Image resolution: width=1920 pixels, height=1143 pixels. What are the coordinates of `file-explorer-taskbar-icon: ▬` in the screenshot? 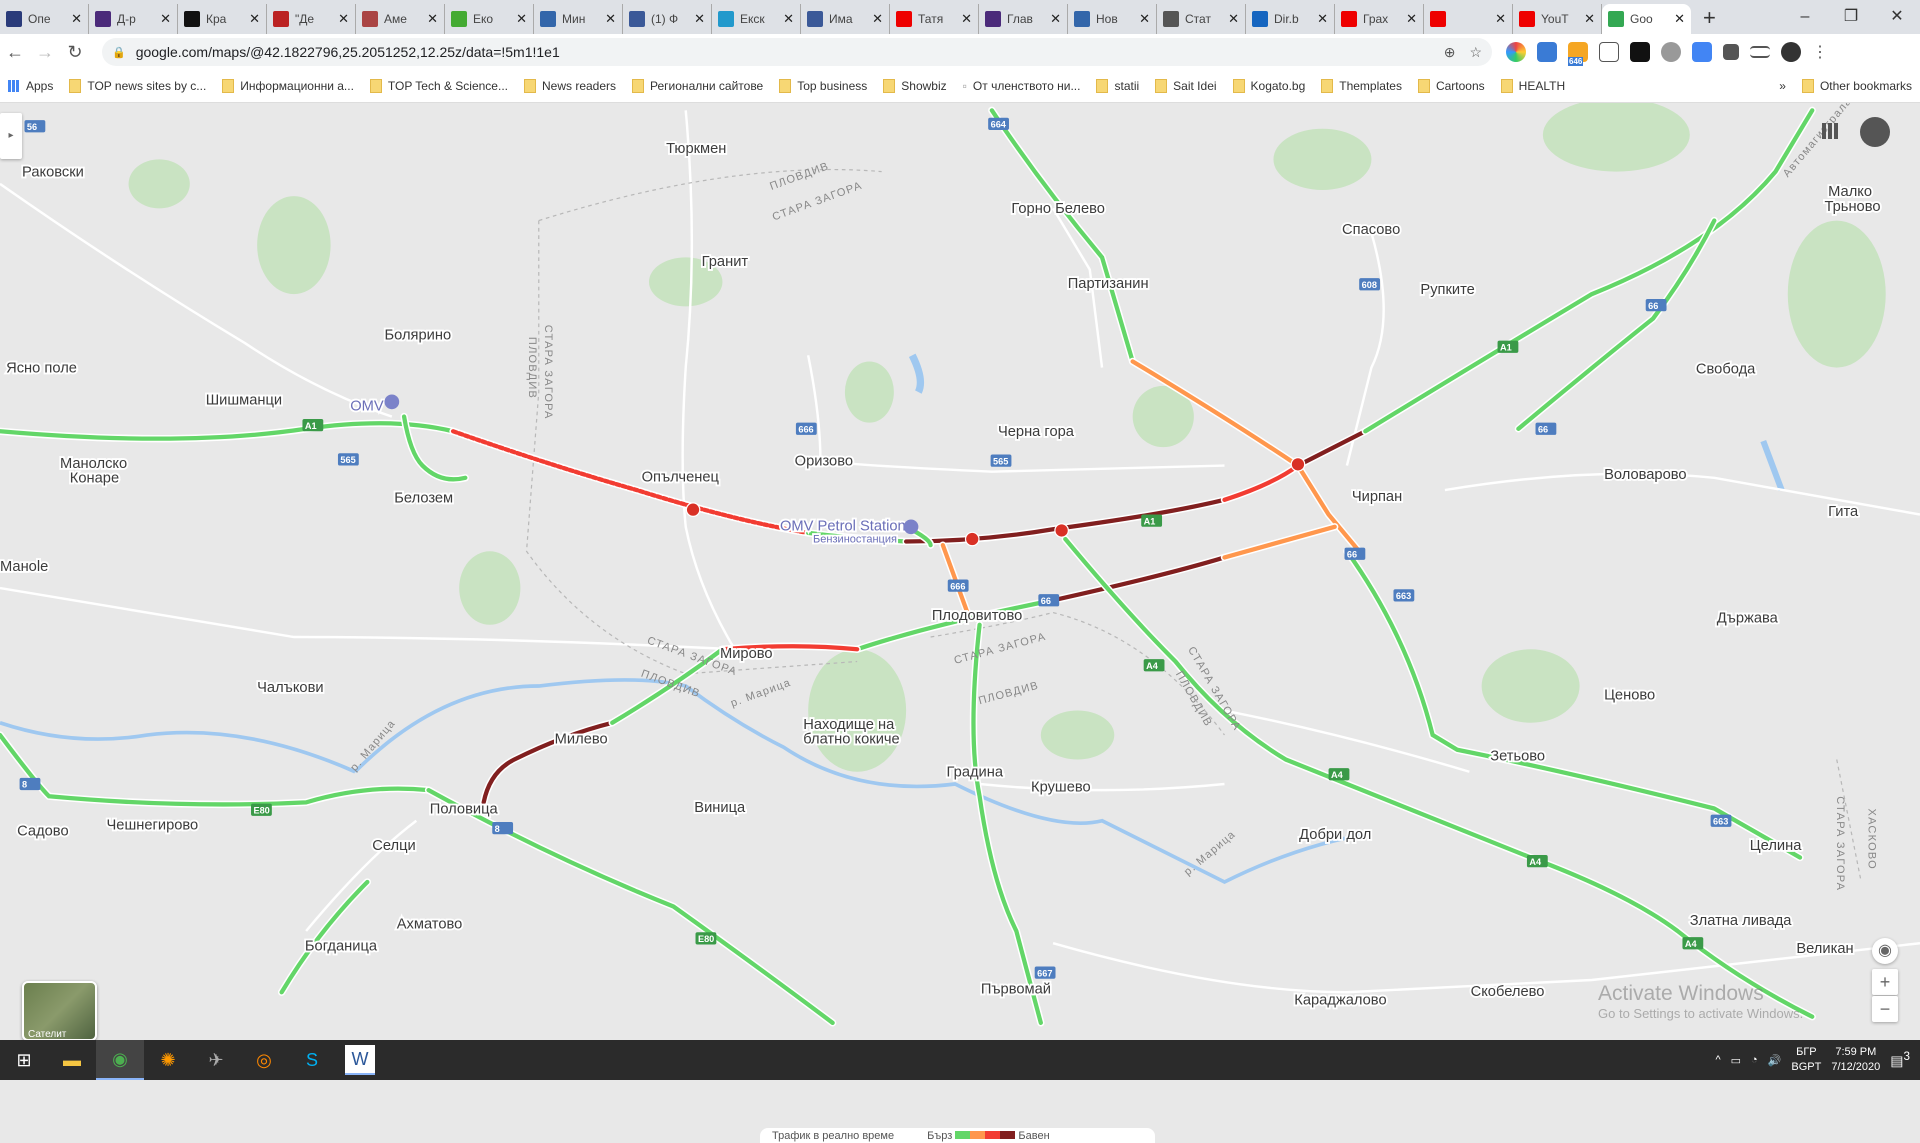 It's located at (72, 1060).